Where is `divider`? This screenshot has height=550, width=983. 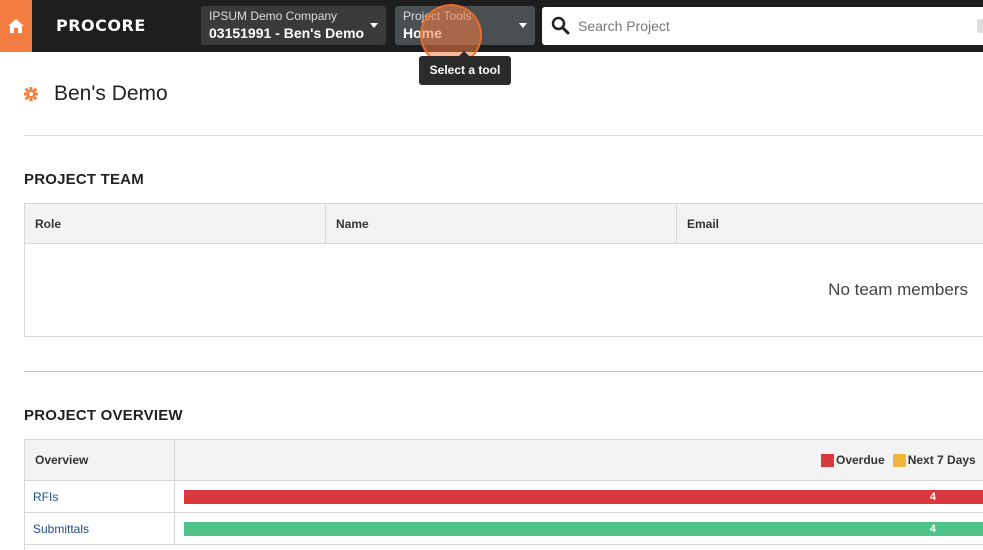 divider is located at coordinates (503, 135).